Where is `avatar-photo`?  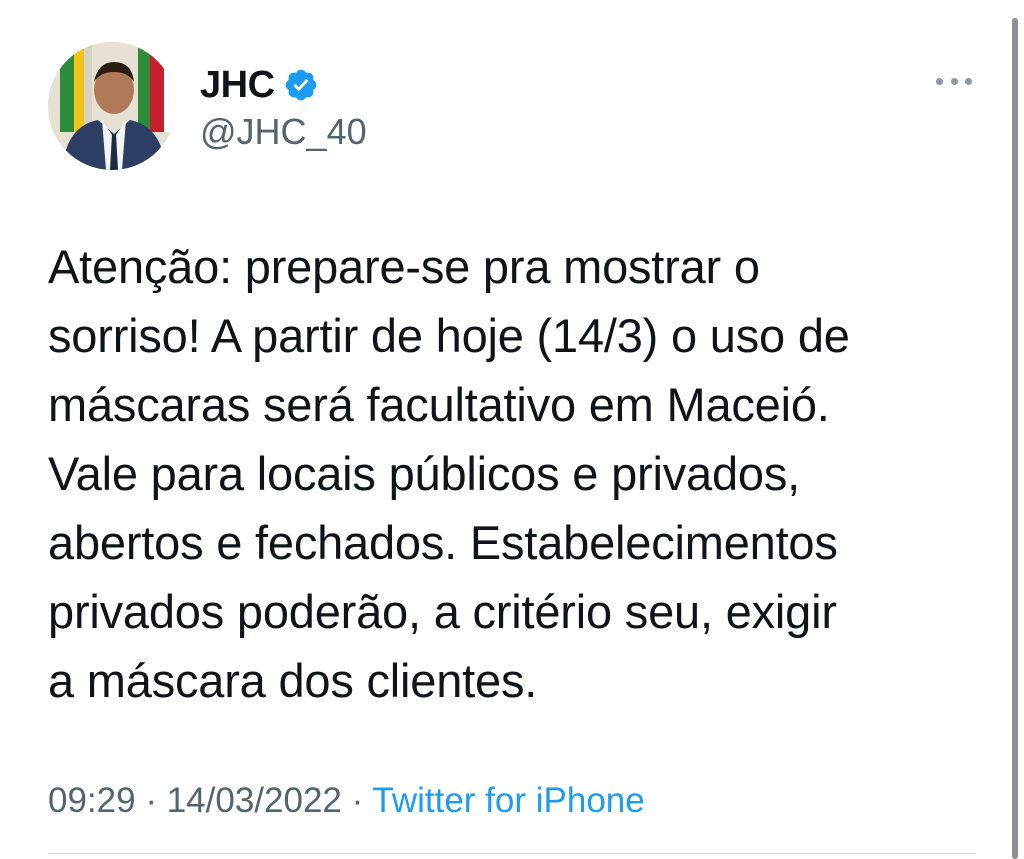 avatar-photo is located at coordinates (112, 106).